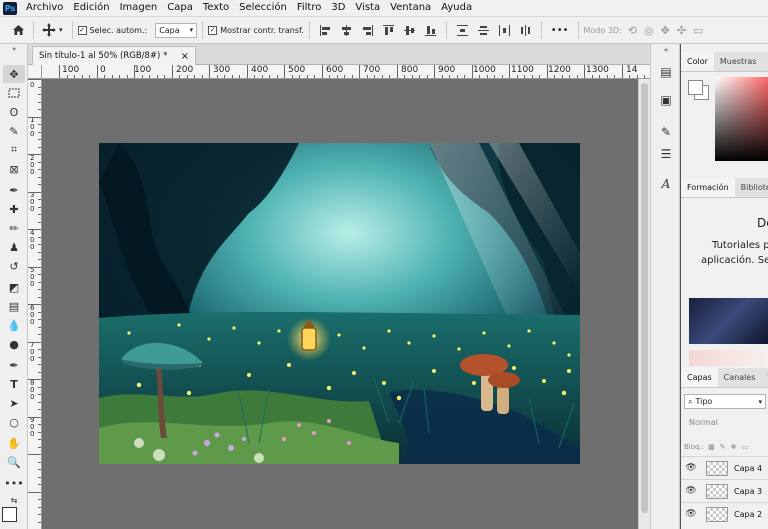 The width and height of the screenshot is (768, 529). What do you see at coordinates (666, 50) in the screenshot?
I see `collapse-panels-icon: «` at bounding box center [666, 50].